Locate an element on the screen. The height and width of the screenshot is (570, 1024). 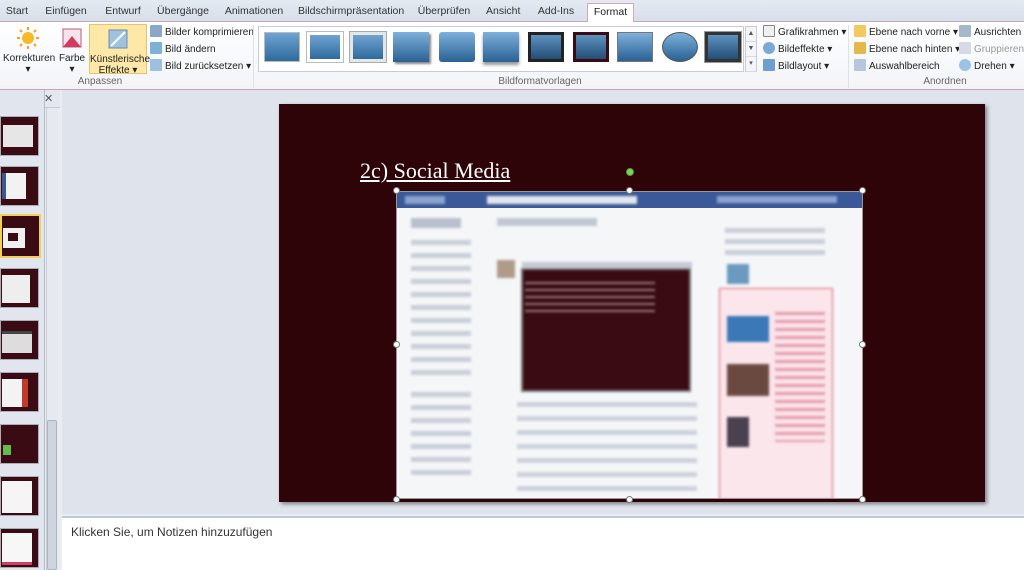
tab-addins: Add-Ins is located at coordinates (556, 12).